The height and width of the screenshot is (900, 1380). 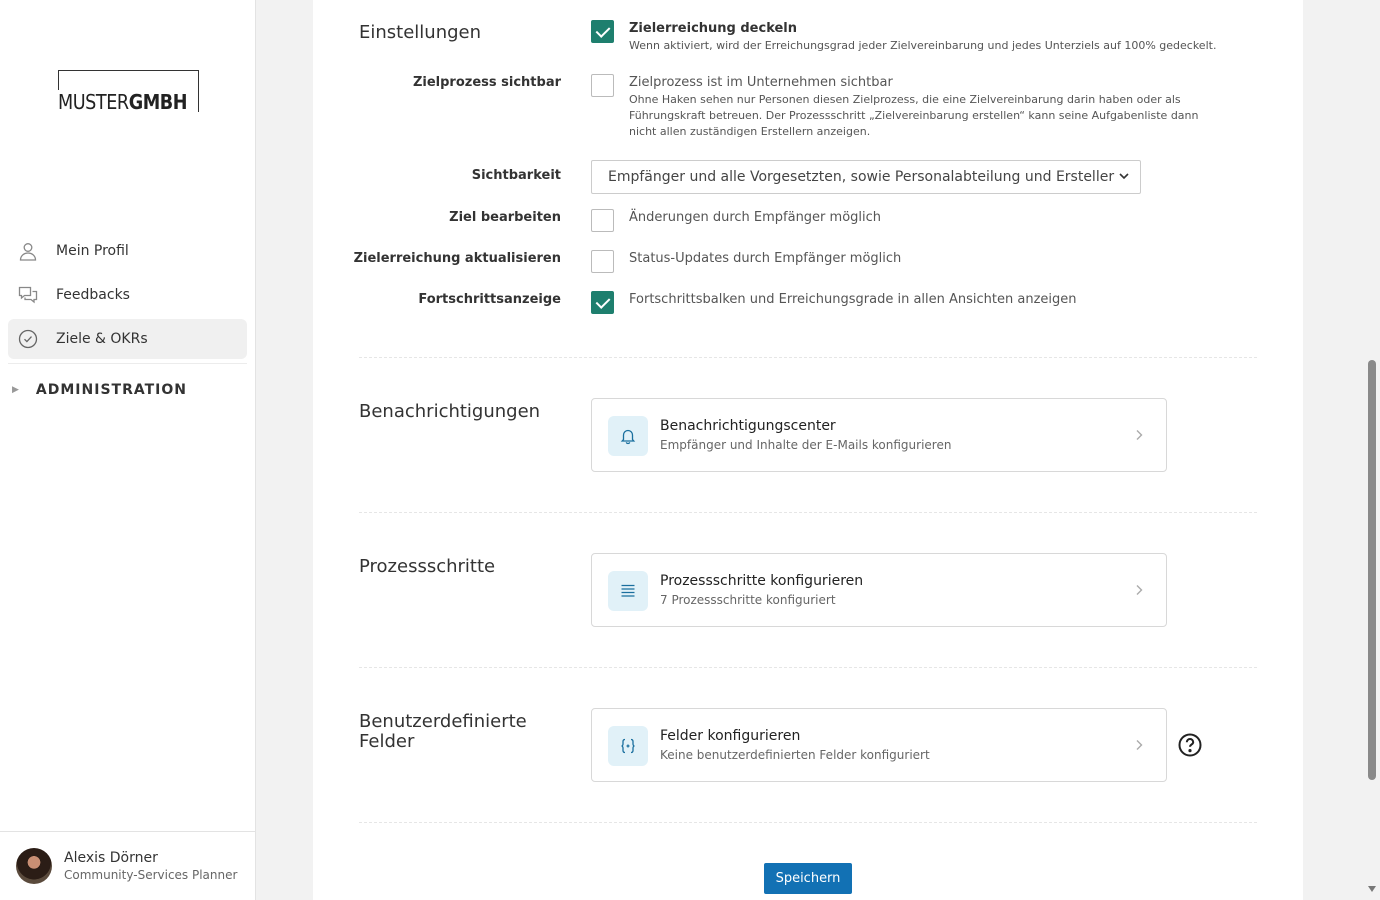 What do you see at coordinates (761, 82) in the screenshot?
I see `visible-label: Zielprozess ist im Unternehmen sichtbar` at bounding box center [761, 82].